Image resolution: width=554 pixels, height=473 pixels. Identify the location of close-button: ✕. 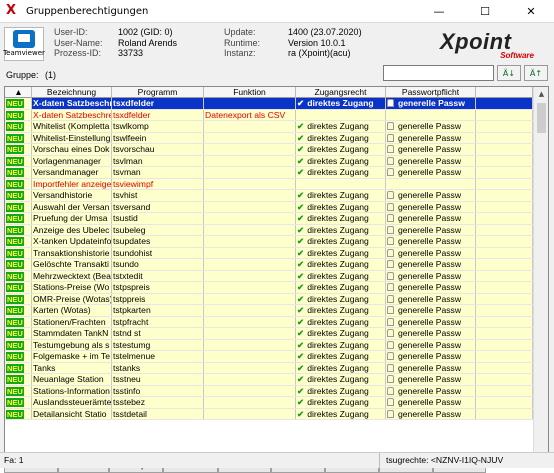
(531, 11).